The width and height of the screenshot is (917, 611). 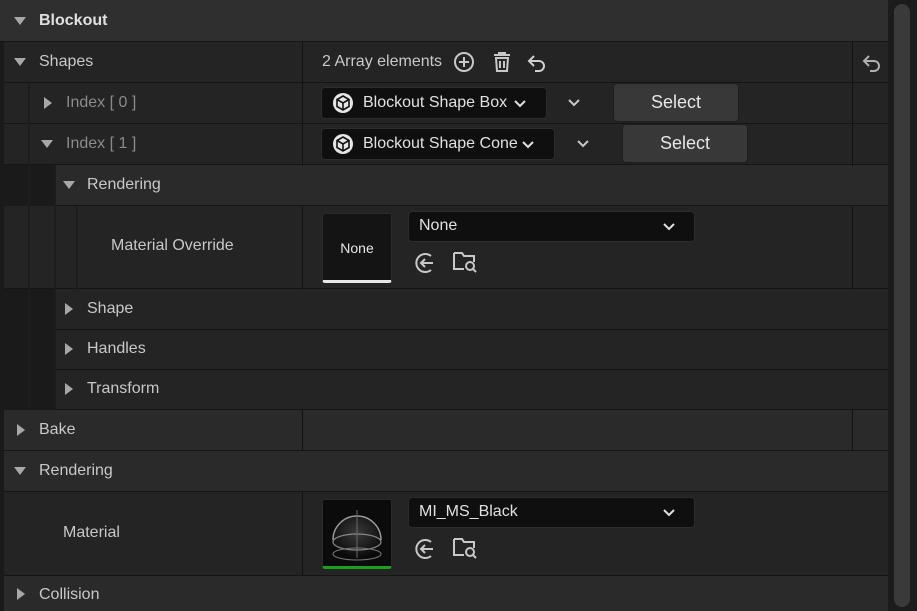 What do you see at coordinates (446, 593) in the screenshot?
I see `collision-row: Collision` at bounding box center [446, 593].